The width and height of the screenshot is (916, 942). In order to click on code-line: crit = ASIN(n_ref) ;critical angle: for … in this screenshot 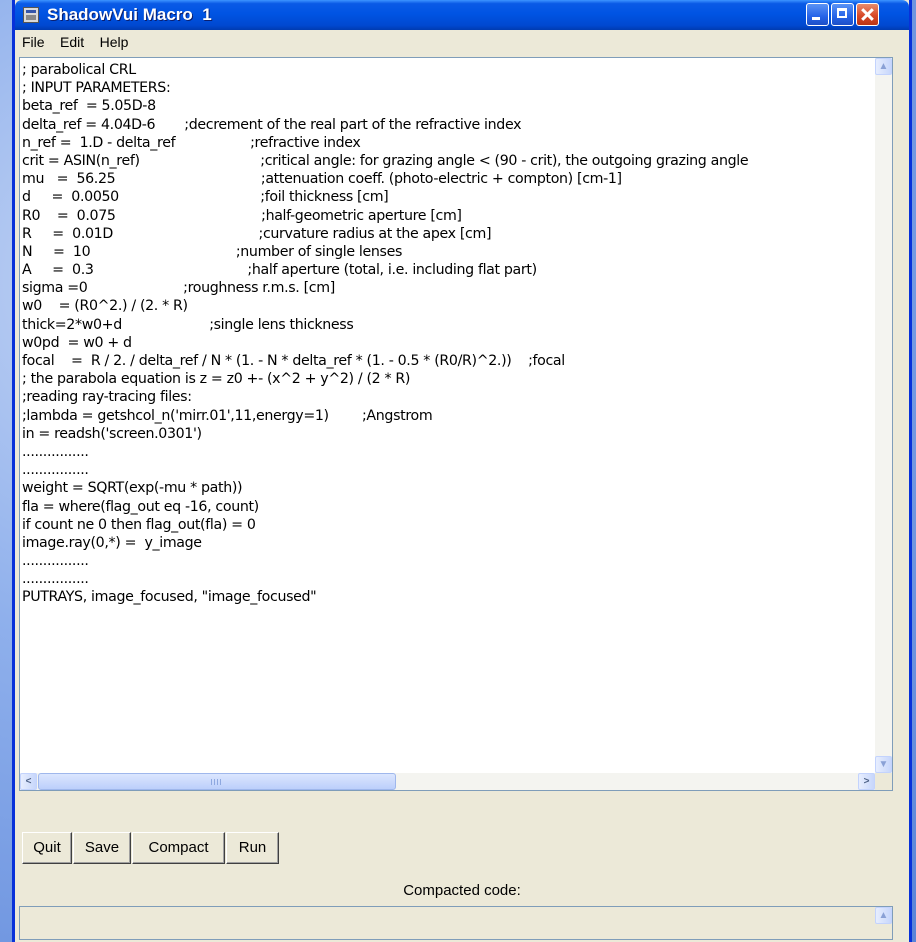, I will do `click(385, 160)`.